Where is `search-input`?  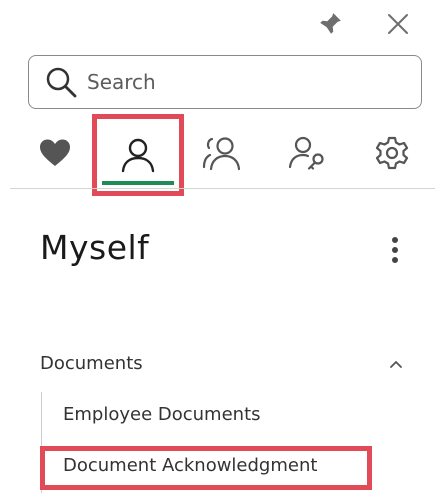 search-input is located at coordinates (237, 82).